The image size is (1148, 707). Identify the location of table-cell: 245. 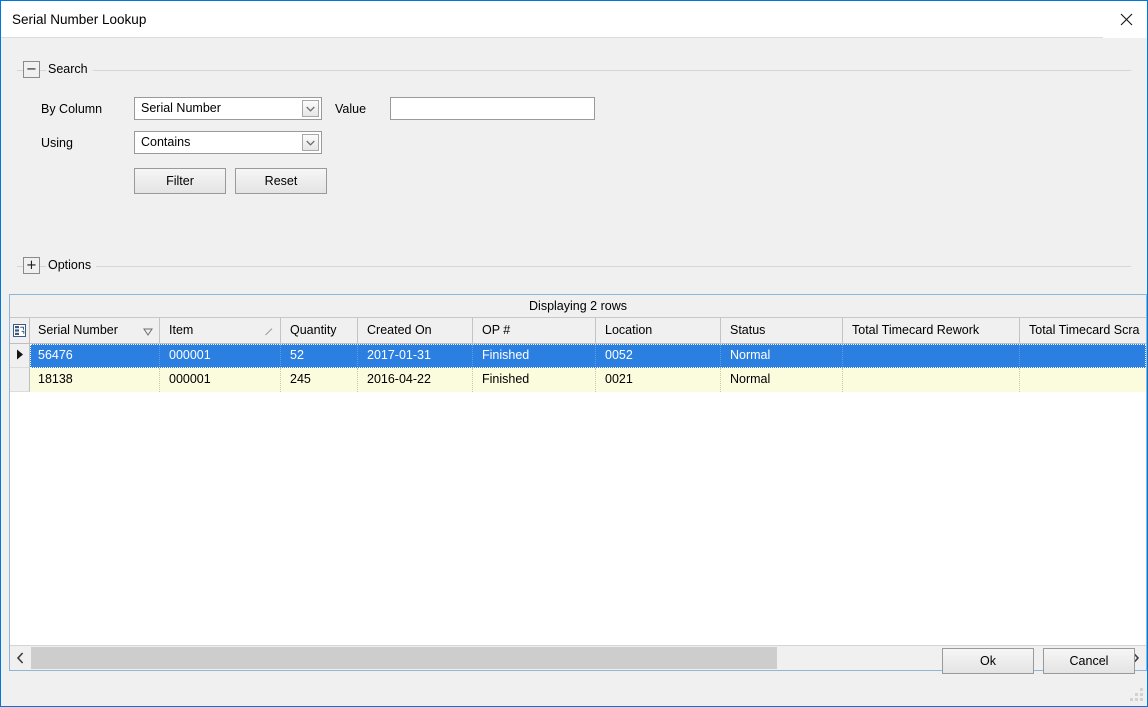
(320, 380).